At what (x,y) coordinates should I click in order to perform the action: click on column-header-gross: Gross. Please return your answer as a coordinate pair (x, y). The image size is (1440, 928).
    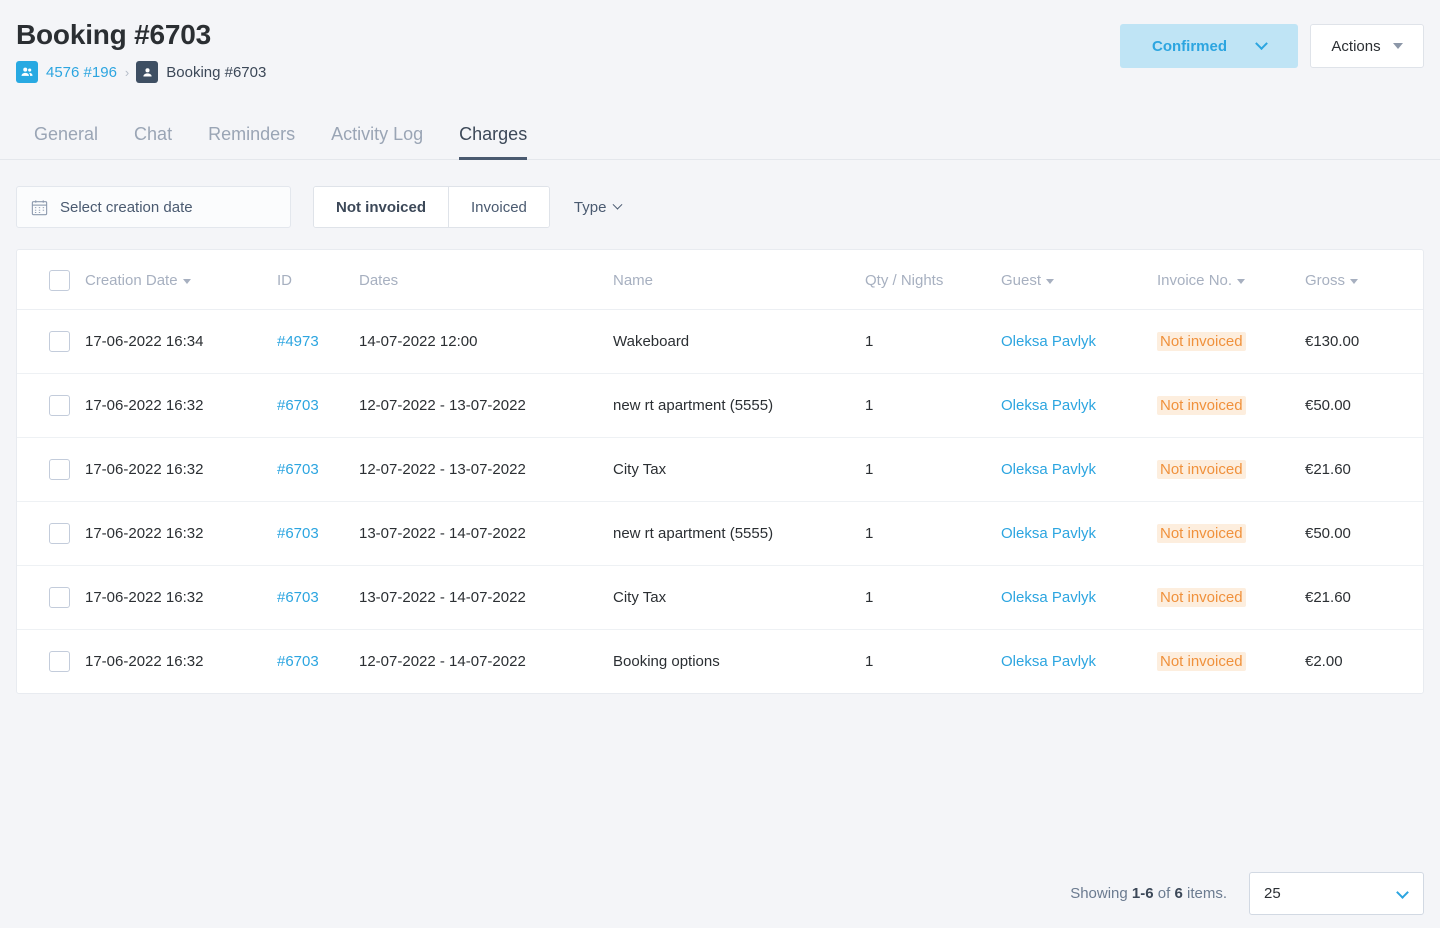
    Looking at the image, I should click on (1364, 280).